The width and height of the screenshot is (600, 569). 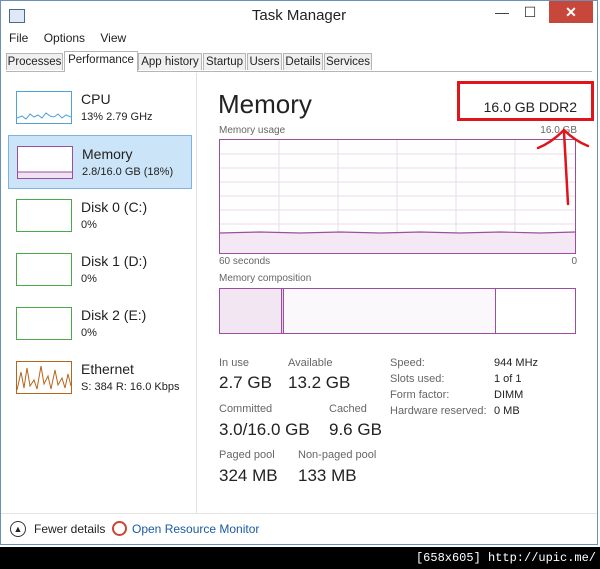 I want to click on tab-startup: Startup, so click(x=224, y=61).